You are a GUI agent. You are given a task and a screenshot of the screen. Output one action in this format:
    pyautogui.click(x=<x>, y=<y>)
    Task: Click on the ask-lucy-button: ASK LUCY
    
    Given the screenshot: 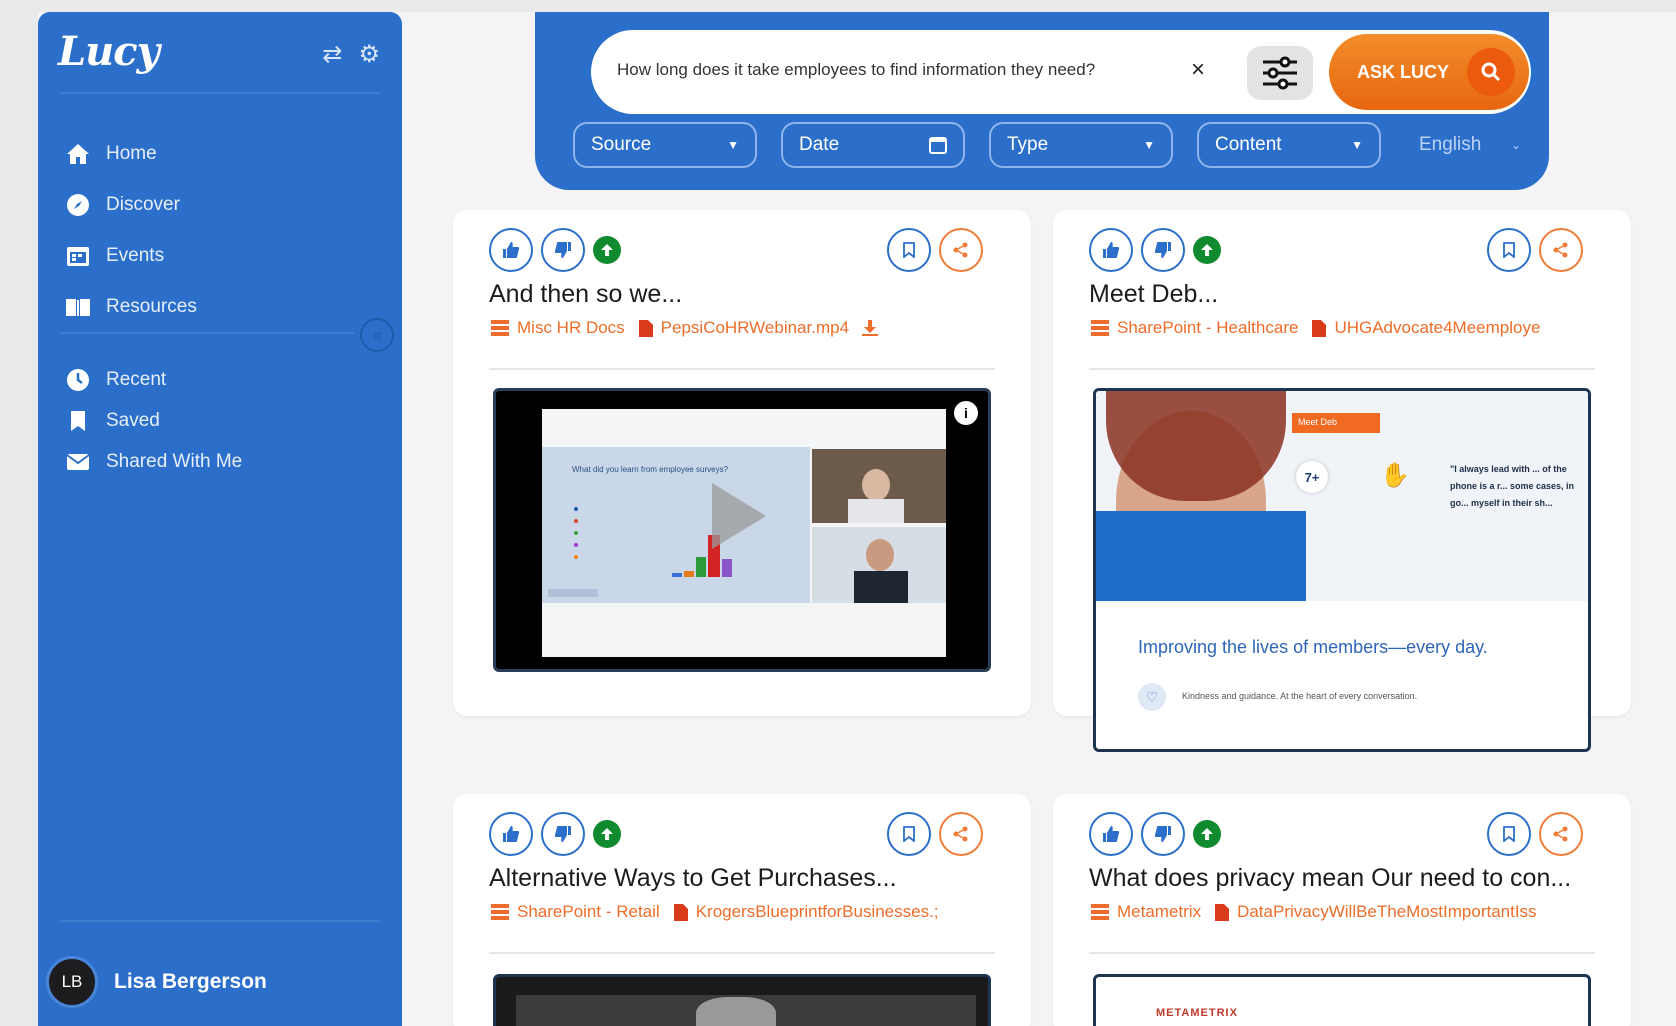 What is the action you would take?
    pyautogui.click(x=1429, y=72)
    